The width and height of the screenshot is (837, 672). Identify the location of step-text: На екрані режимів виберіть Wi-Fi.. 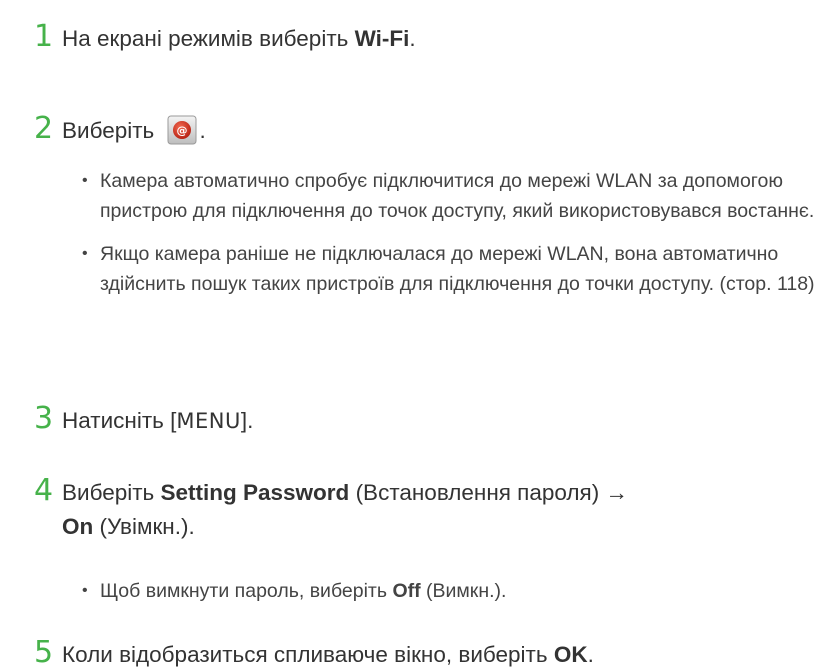
(239, 39).